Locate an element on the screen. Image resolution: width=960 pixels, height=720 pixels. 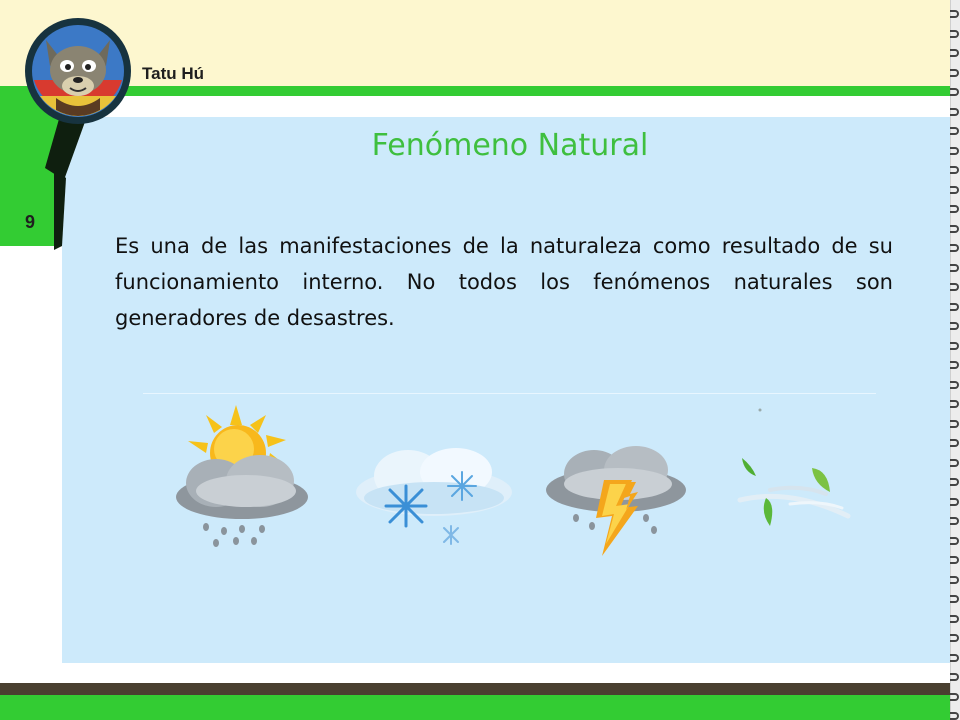
spiral-binding is located at coordinates (955, 360).